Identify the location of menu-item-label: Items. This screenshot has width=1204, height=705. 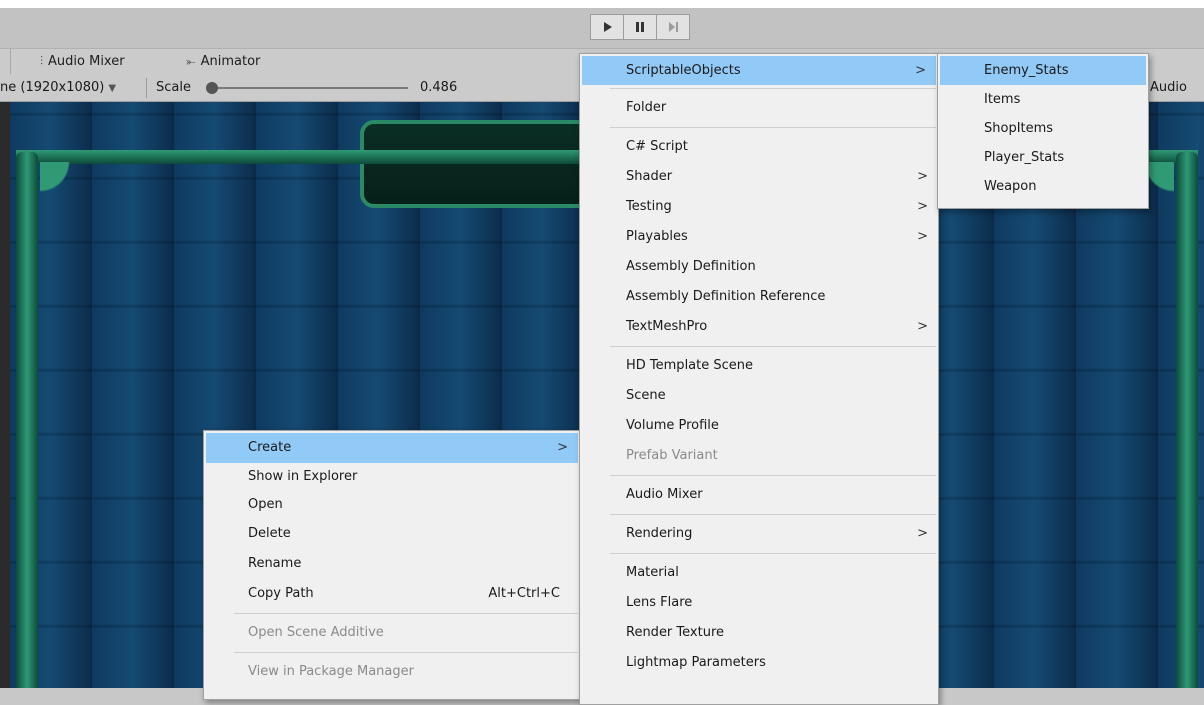
(1002, 99).